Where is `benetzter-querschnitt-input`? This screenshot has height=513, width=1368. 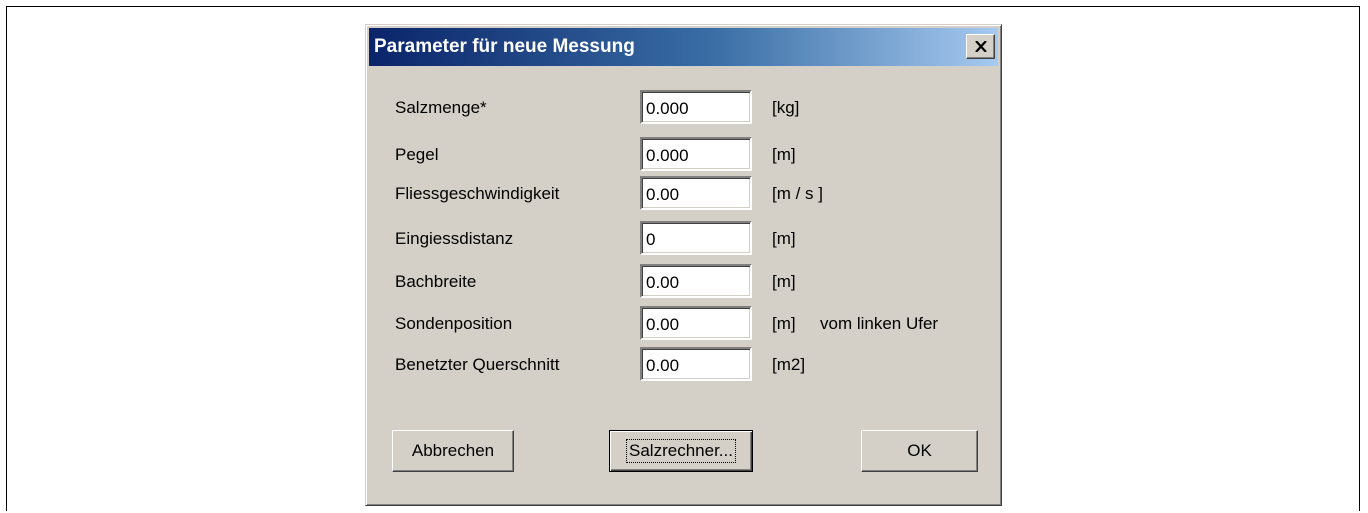 benetzter-querschnitt-input is located at coordinates (696, 364).